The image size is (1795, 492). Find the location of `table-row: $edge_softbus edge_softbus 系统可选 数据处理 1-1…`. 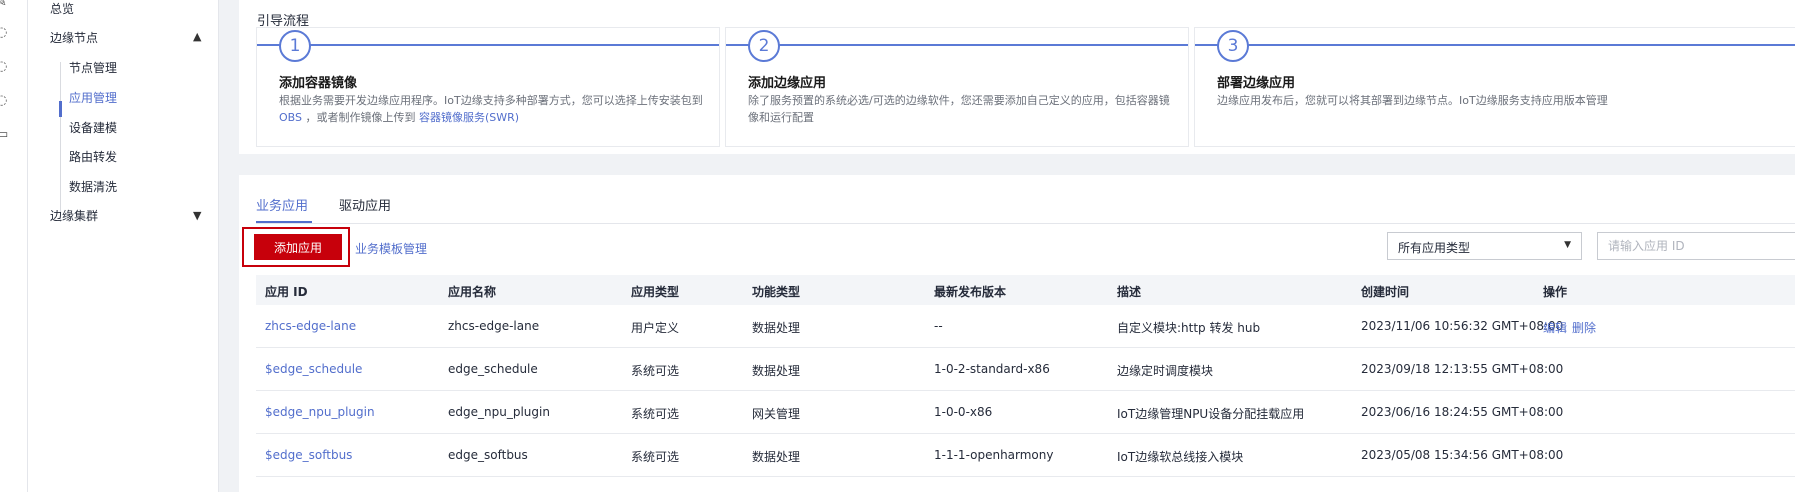

table-row: $edge_softbus edge_softbus 系统可选 数据处理 1-1… is located at coordinates (1025, 455).